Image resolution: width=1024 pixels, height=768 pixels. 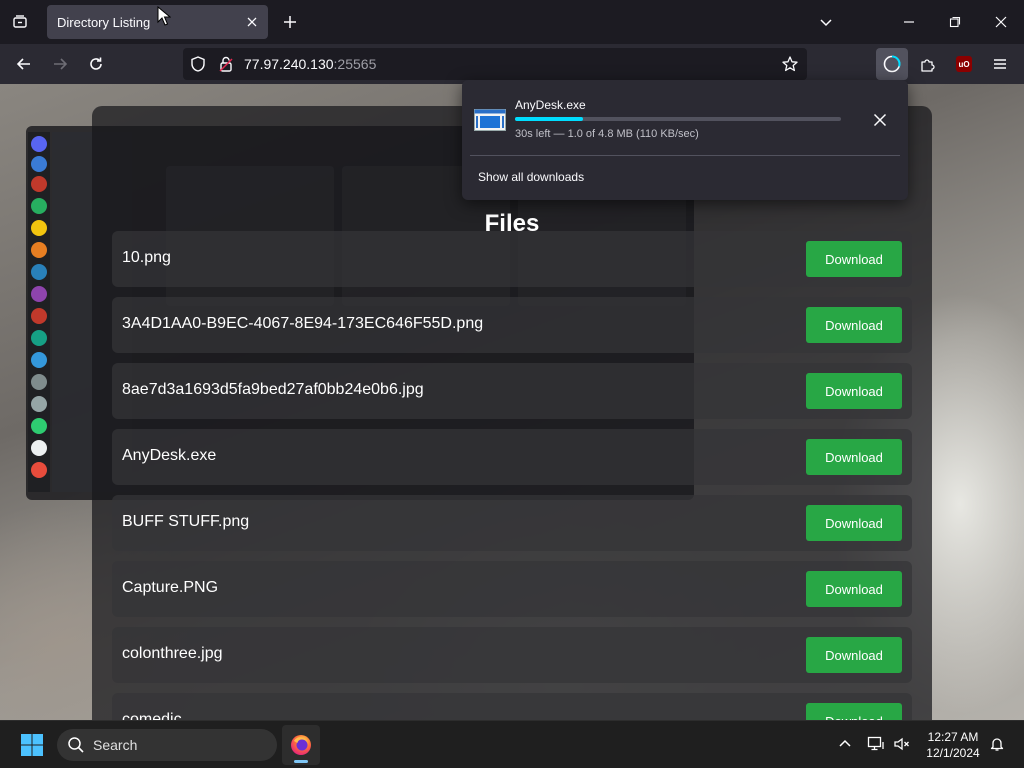 I want to click on hamburger-menu-icon, so click(x=1000, y=64).